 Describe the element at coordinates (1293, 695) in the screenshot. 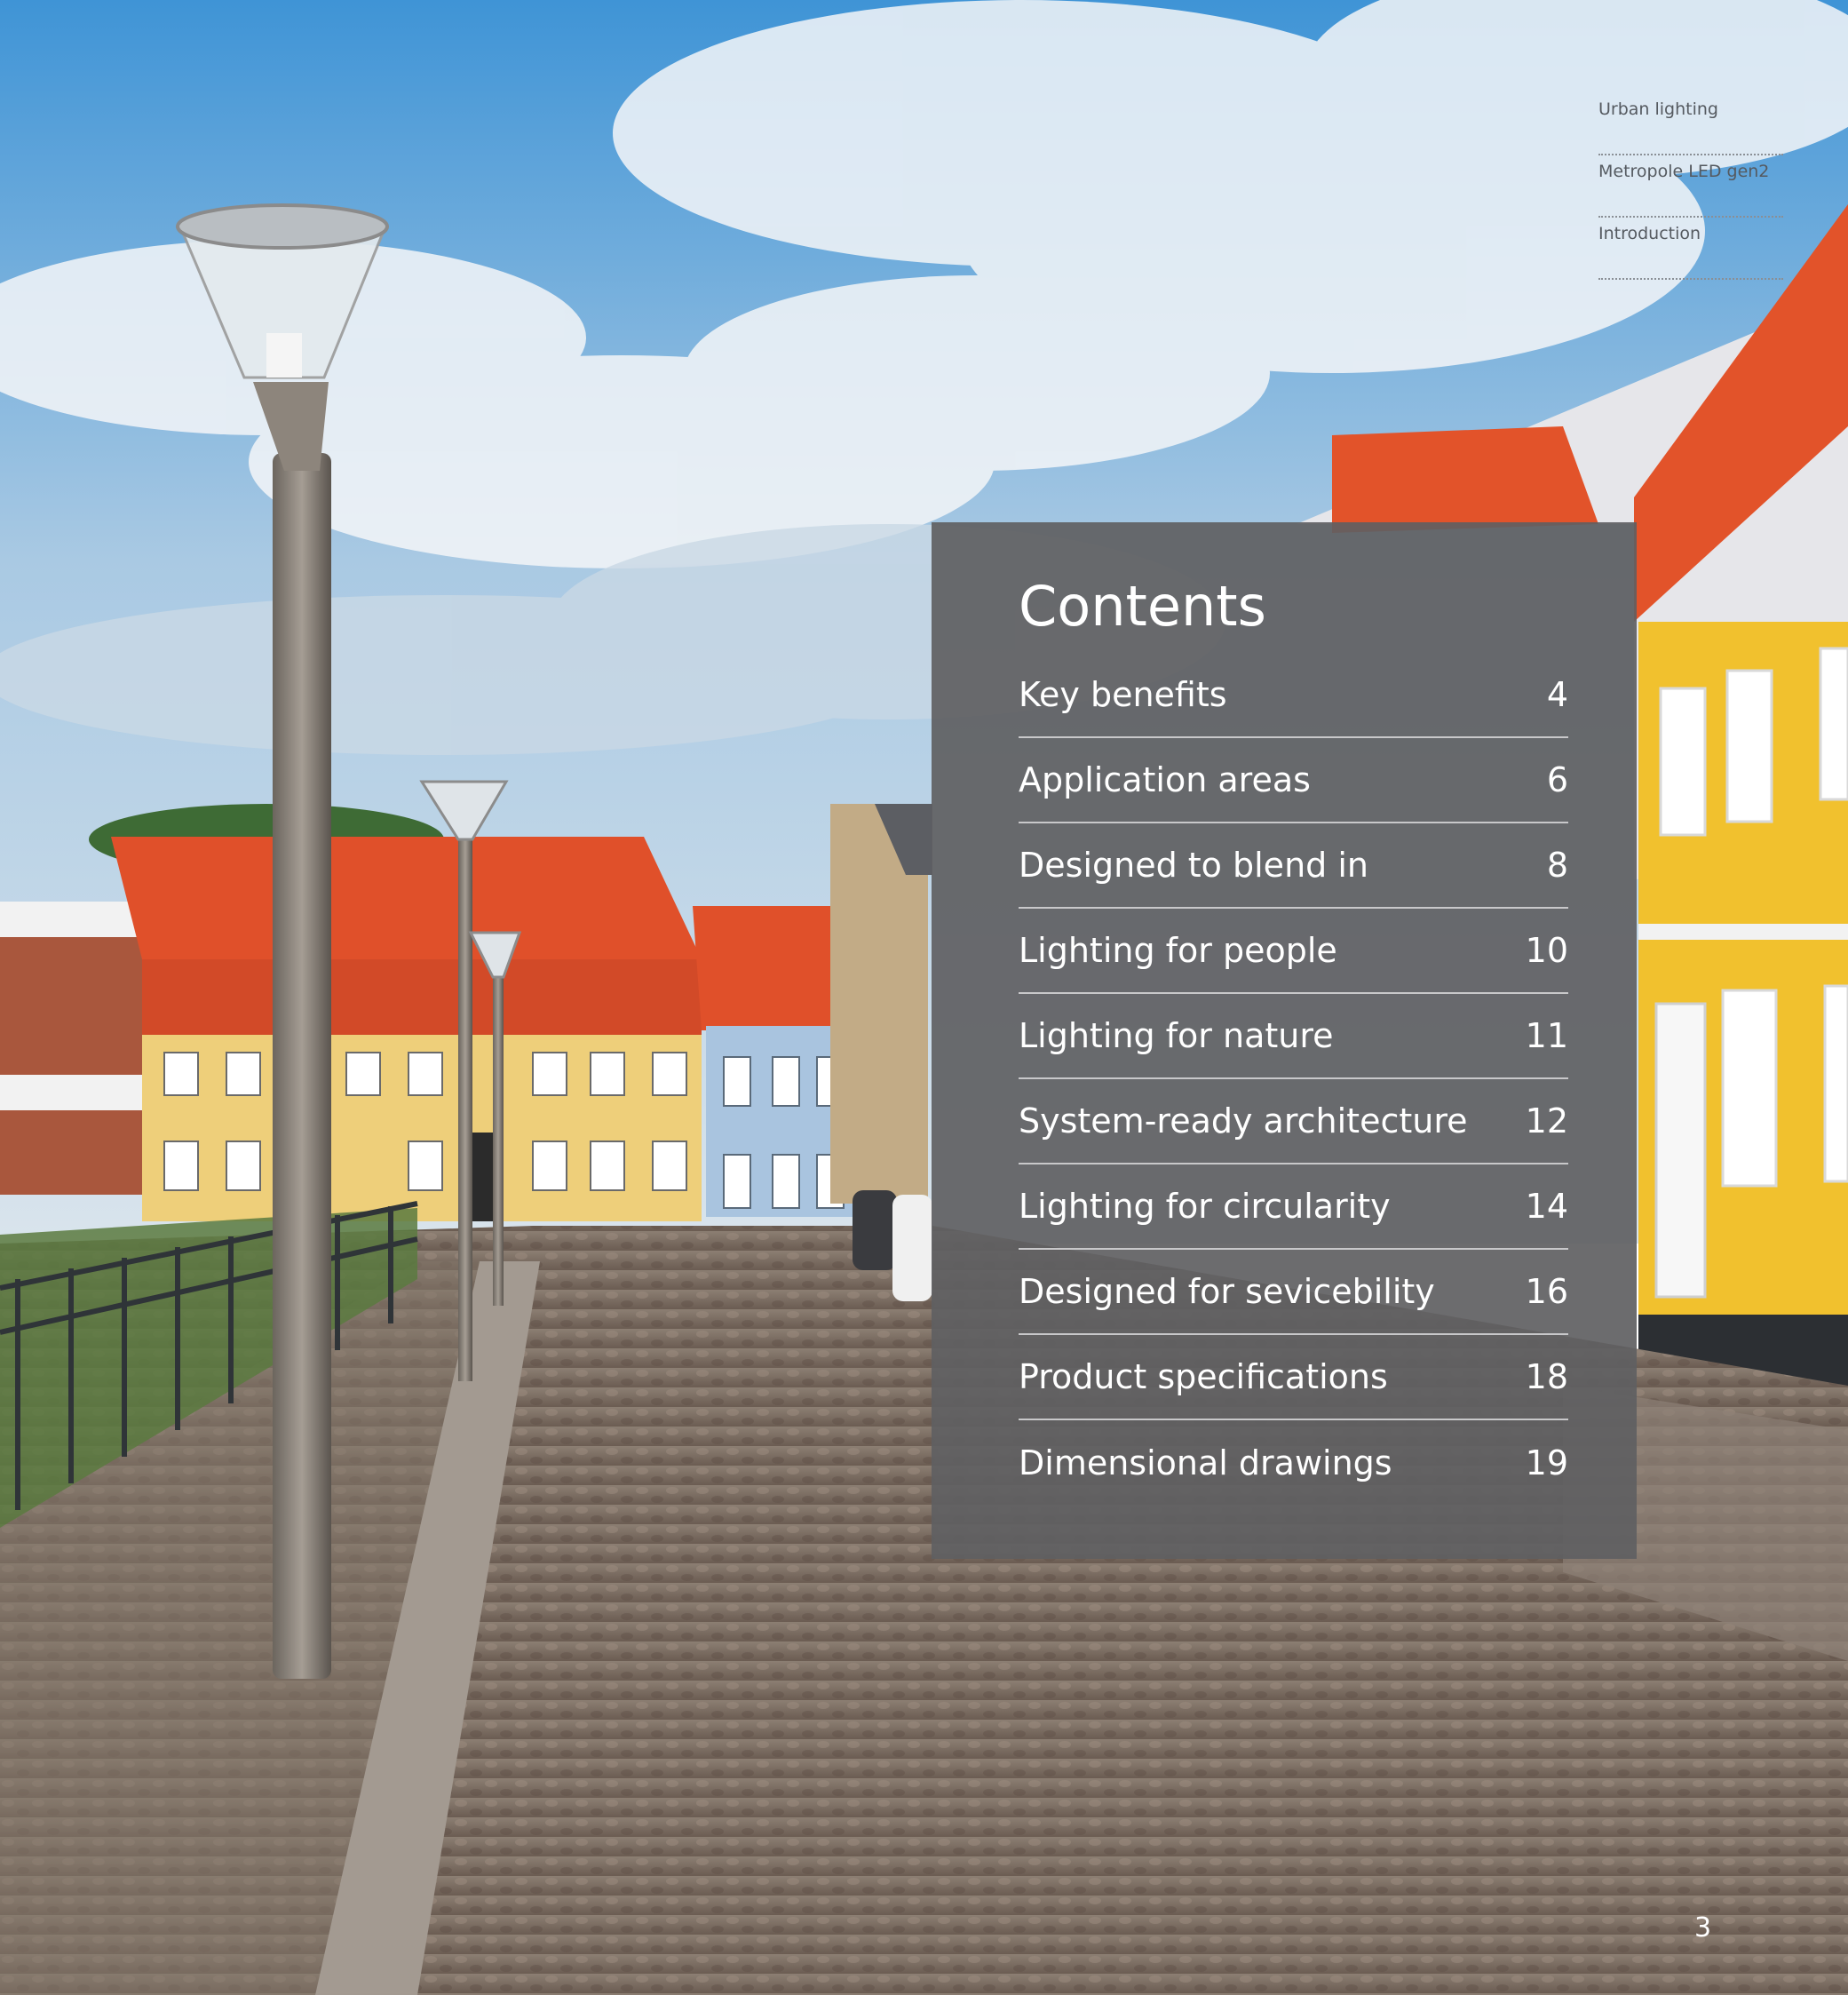

I see `toc-item-key-benefits: Key benefits 4` at that location.